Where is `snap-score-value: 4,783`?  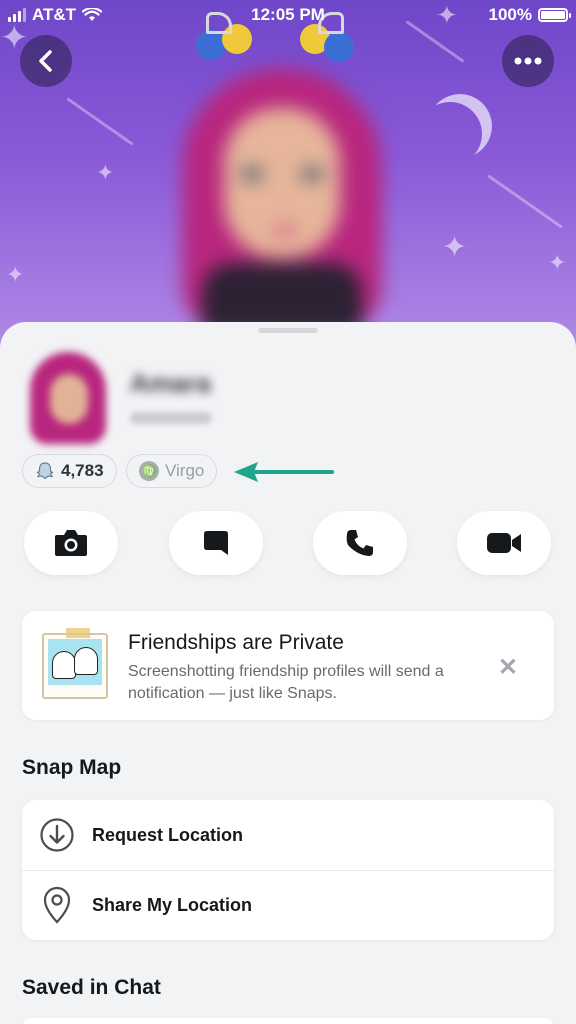
snap-score-value: 4,783 is located at coordinates (82, 470).